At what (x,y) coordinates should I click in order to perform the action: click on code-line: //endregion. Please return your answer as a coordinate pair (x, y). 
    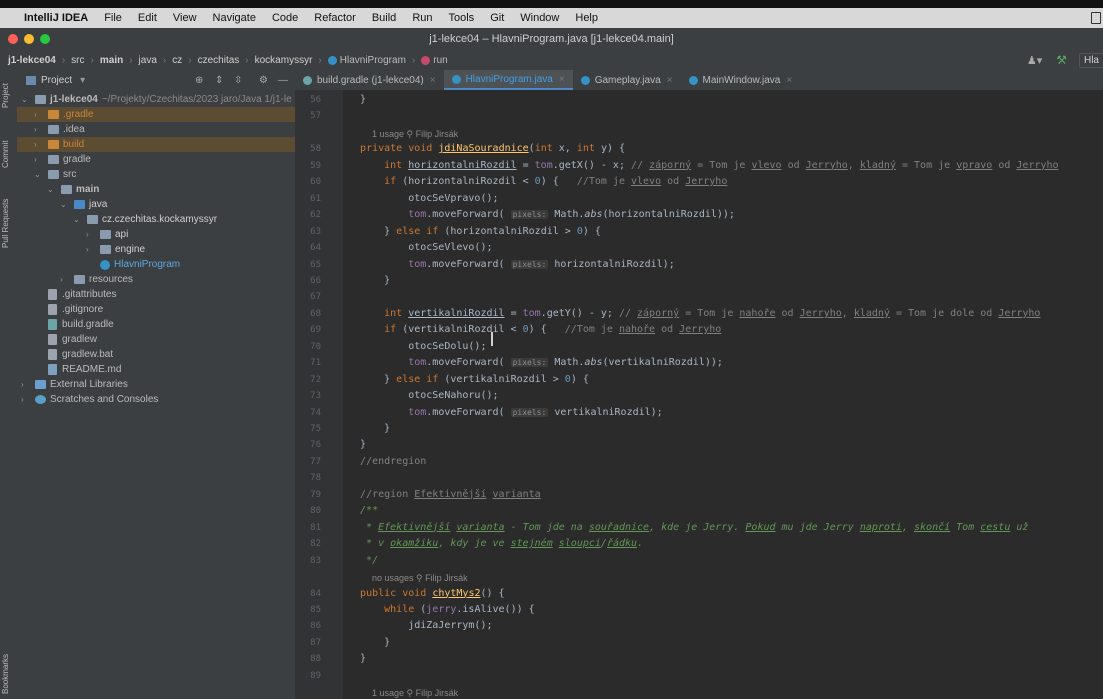
    Looking at the image, I should click on (387, 461).